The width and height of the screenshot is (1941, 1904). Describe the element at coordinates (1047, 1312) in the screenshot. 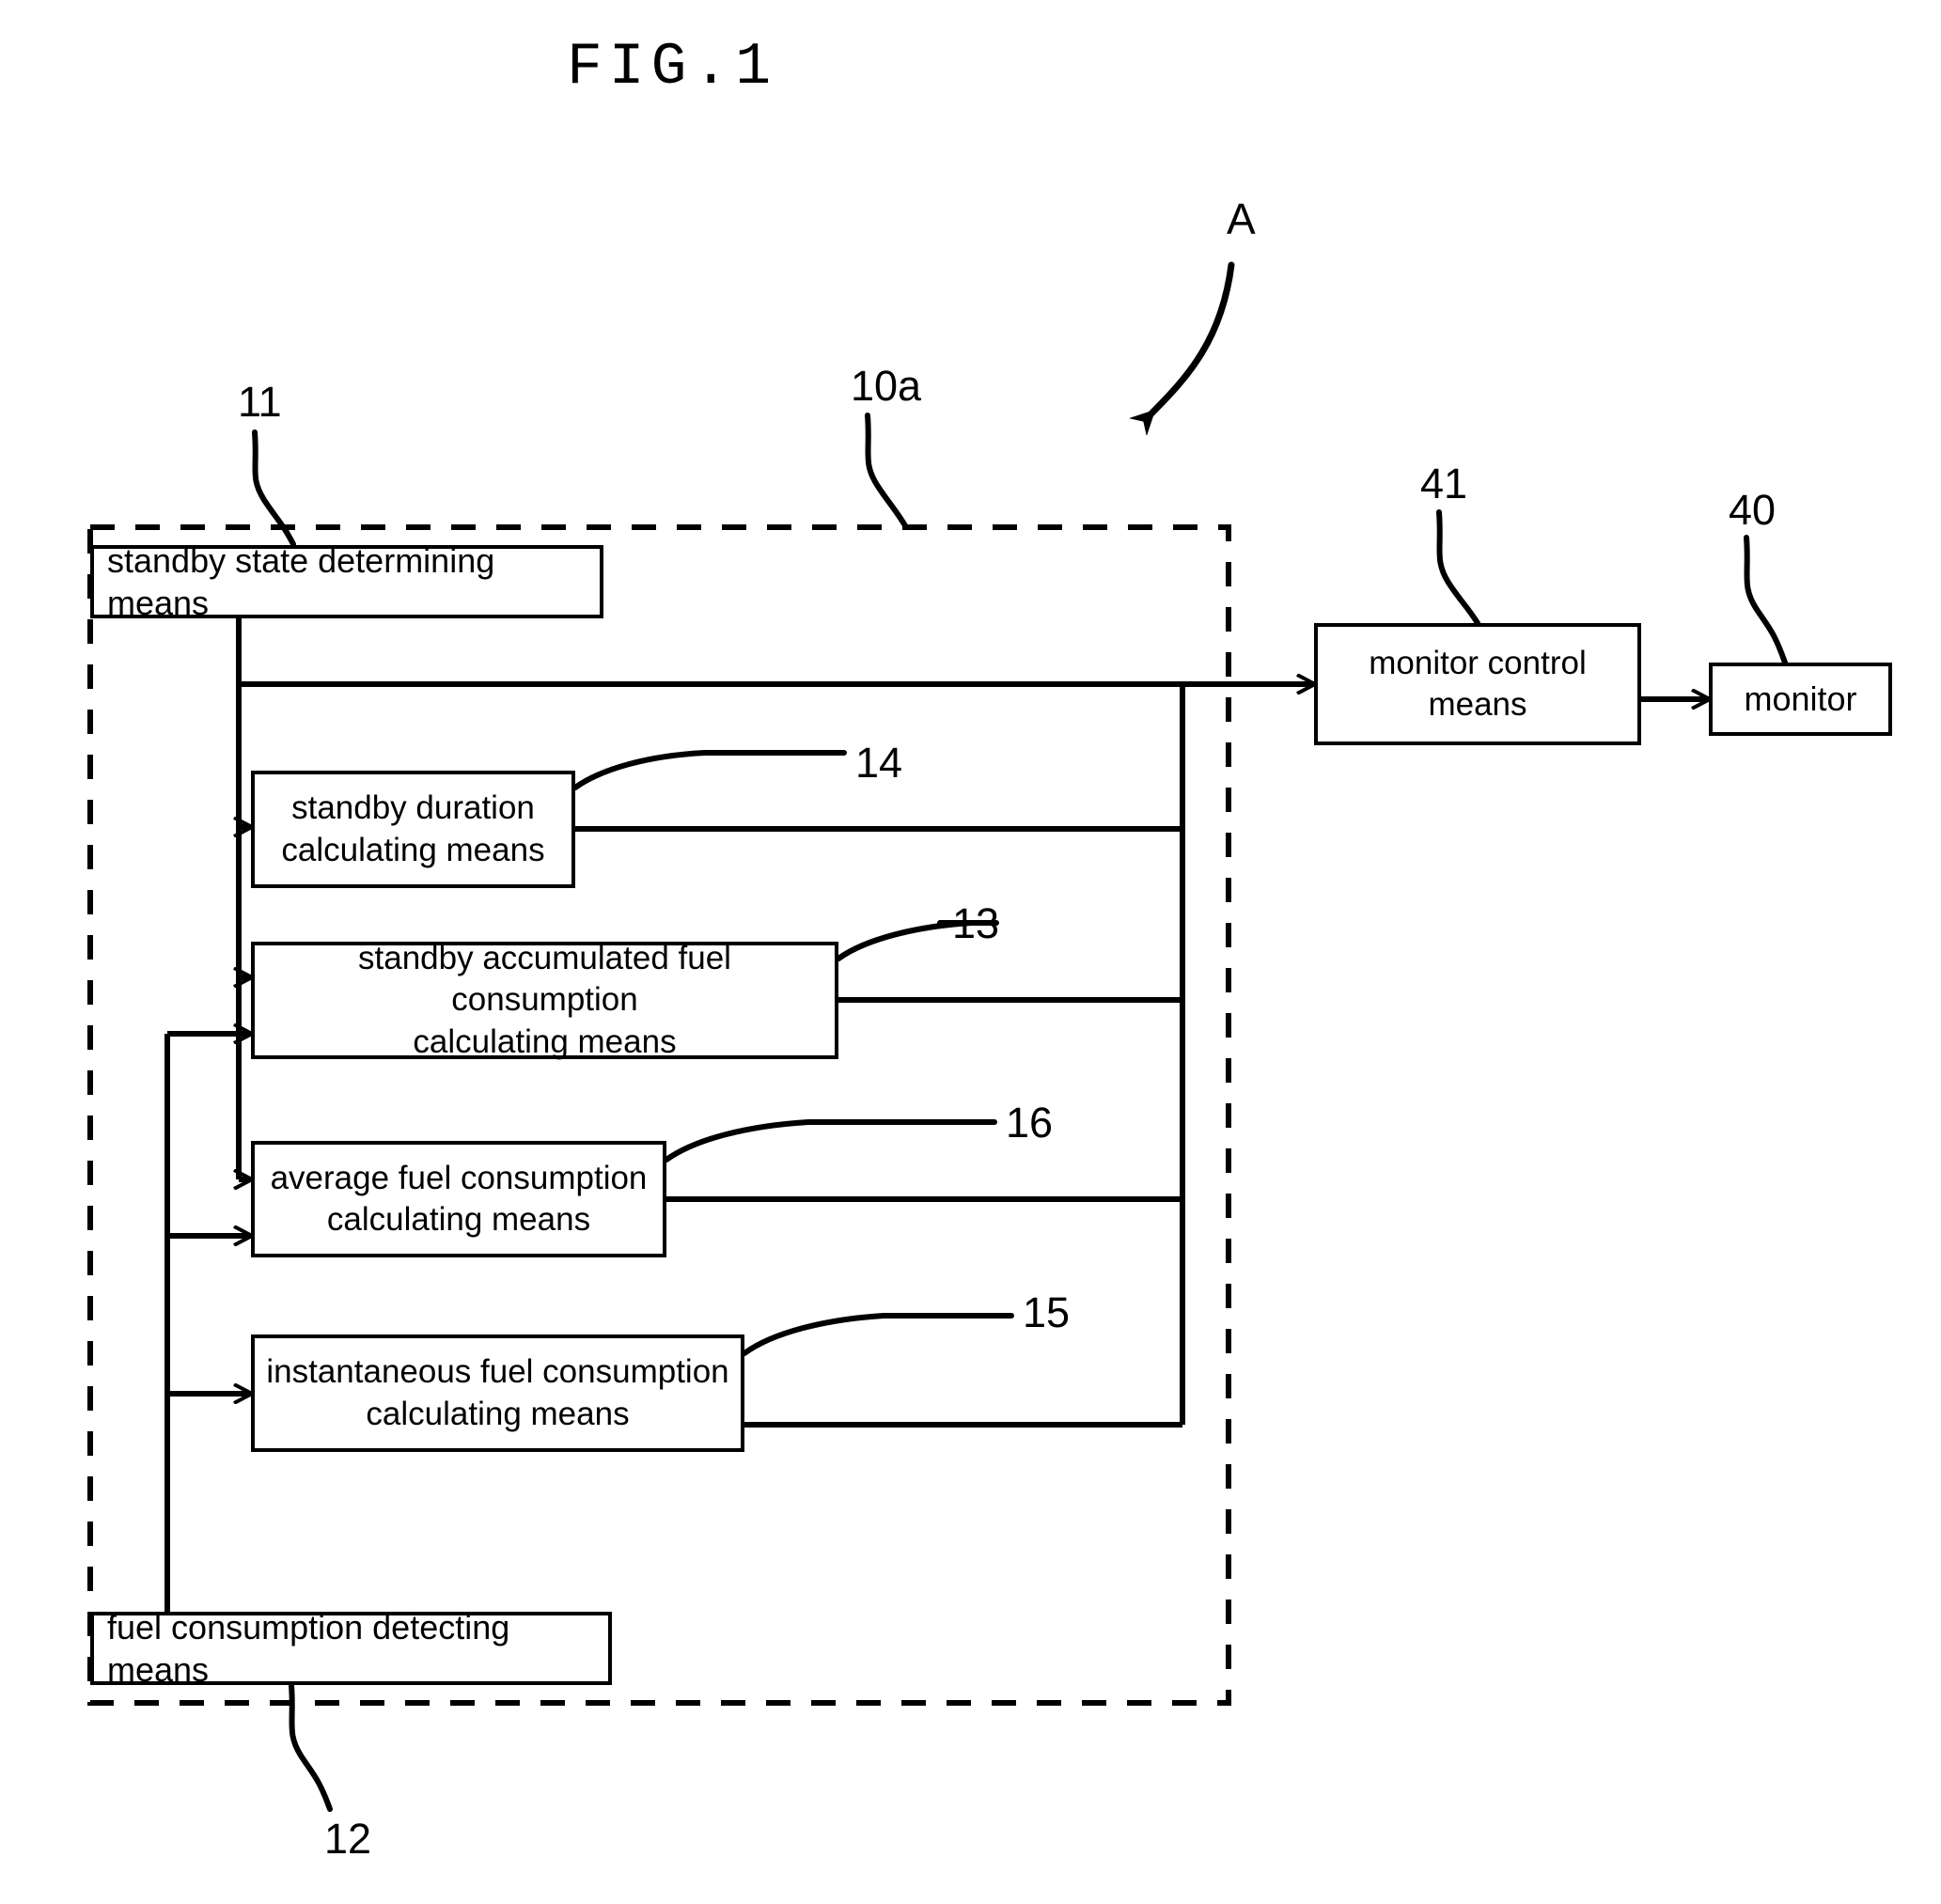

I see `reference-numeral-15: 15` at that location.